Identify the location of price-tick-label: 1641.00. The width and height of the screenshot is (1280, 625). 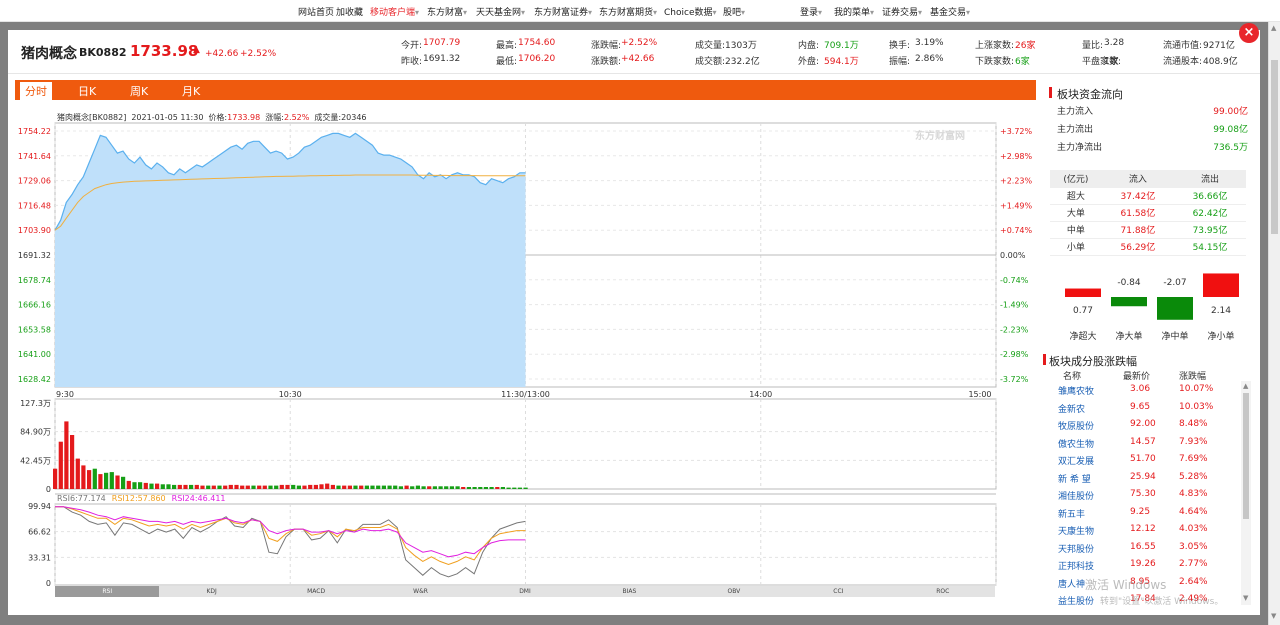
(34, 354).